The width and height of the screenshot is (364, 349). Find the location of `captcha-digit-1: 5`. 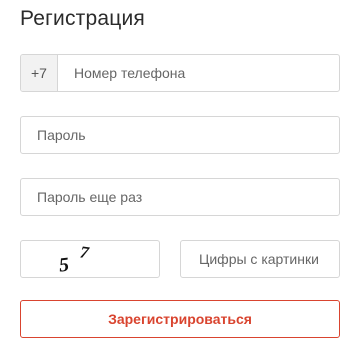

captcha-digit-1: 5 is located at coordinates (64, 265).